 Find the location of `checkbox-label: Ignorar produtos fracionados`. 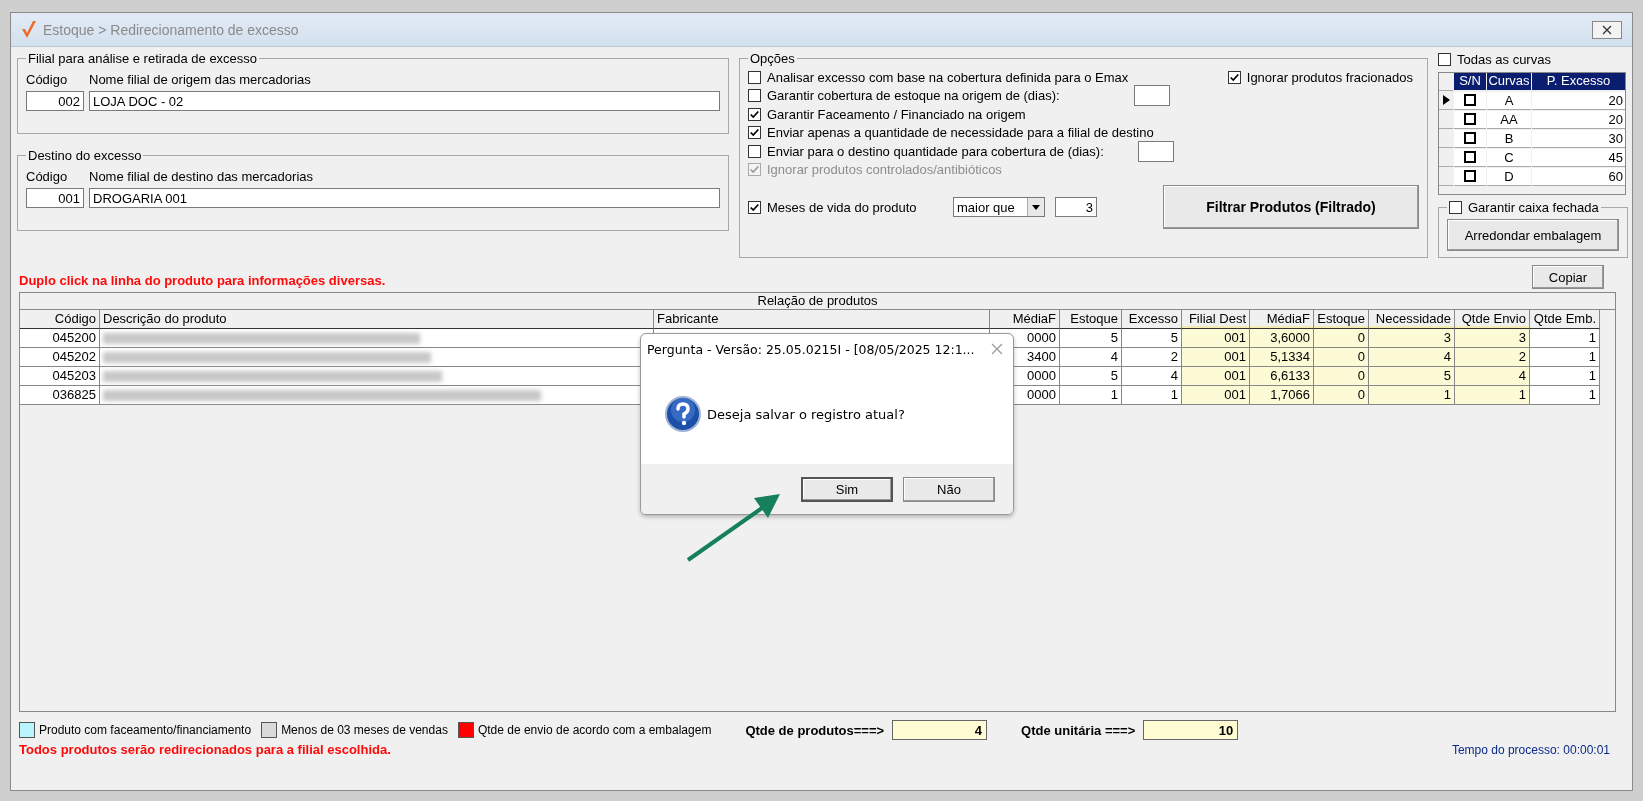

checkbox-label: Ignorar produtos fracionados is located at coordinates (1329, 77).